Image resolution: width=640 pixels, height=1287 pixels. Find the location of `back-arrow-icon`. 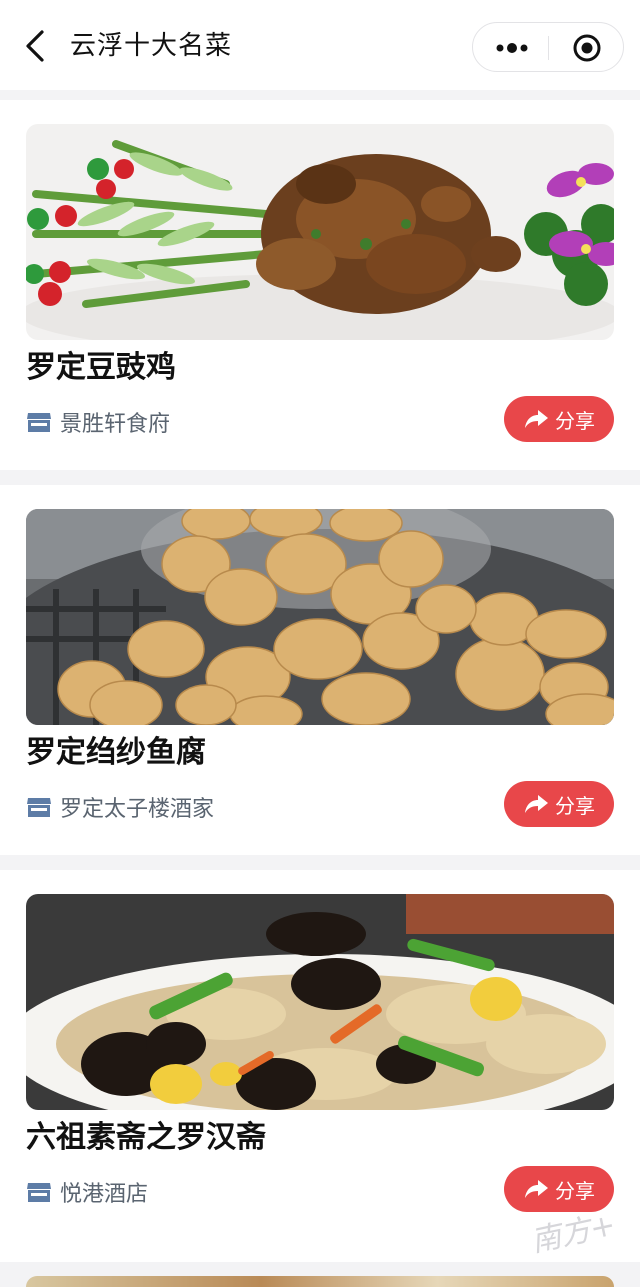

back-arrow-icon is located at coordinates (36, 46).